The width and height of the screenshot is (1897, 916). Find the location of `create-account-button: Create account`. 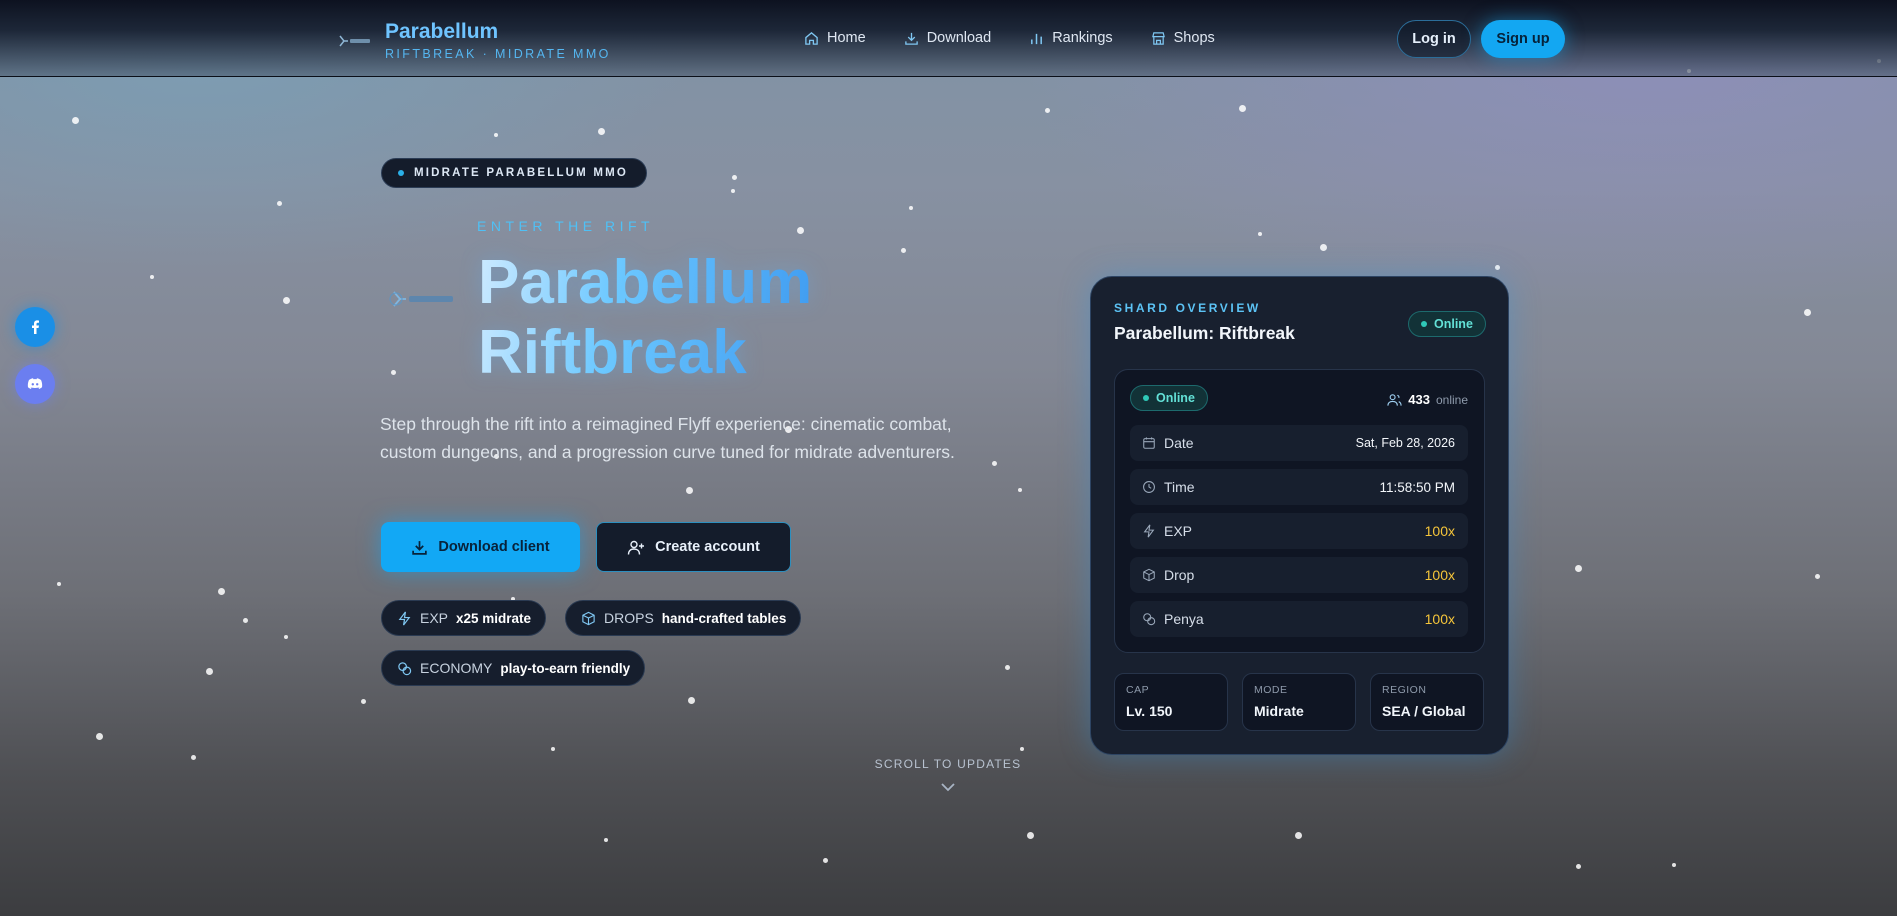

create-account-button: Create account is located at coordinates (693, 547).